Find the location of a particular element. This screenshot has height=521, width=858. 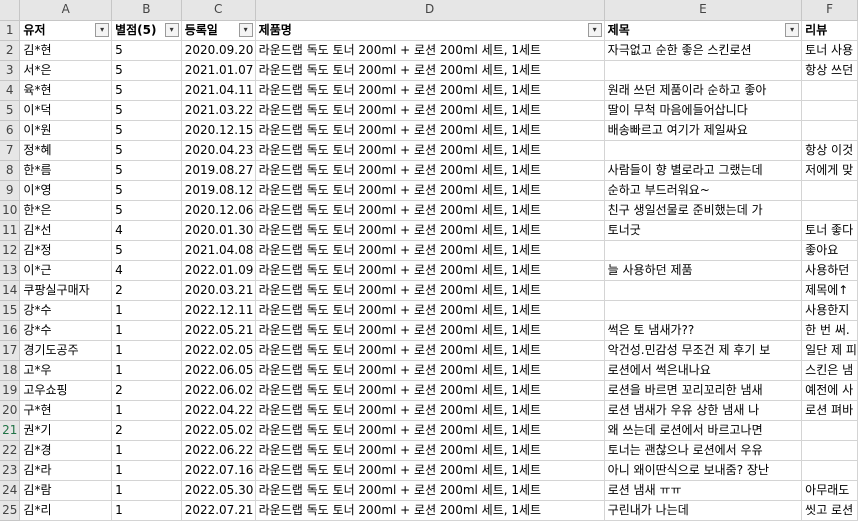

table-cell: 토너 사용 is located at coordinates (829, 50).